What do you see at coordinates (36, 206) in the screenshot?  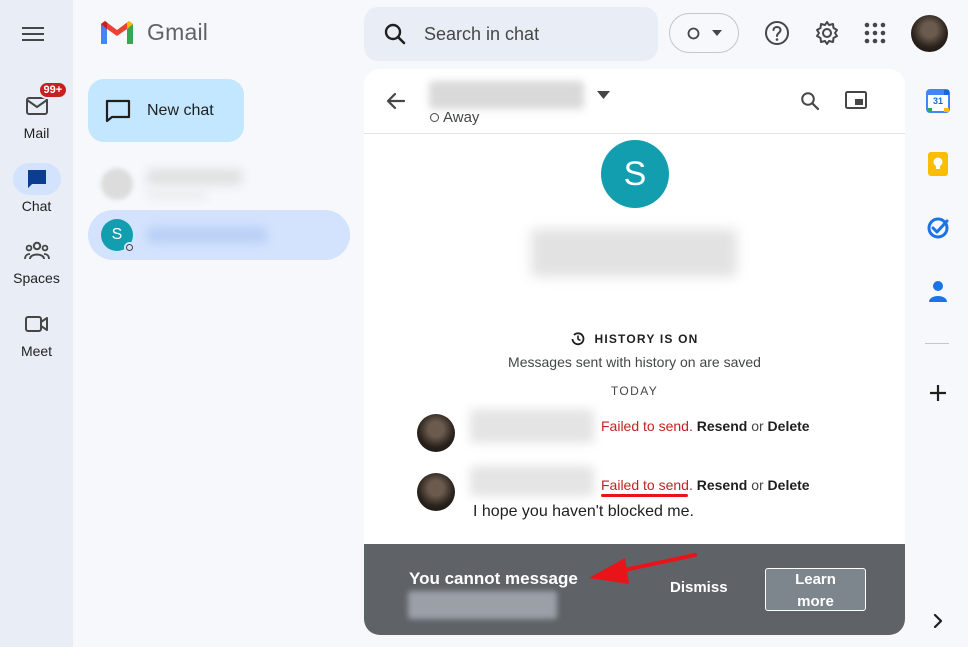 I see `rail-label-chat: Chat` at bounding box center [36, 206].